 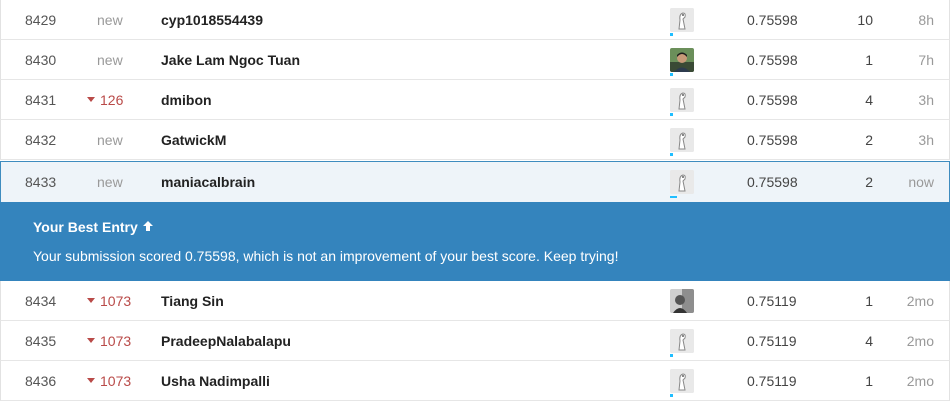 I want to click on rank: 8433, so click(x=41, y=182).